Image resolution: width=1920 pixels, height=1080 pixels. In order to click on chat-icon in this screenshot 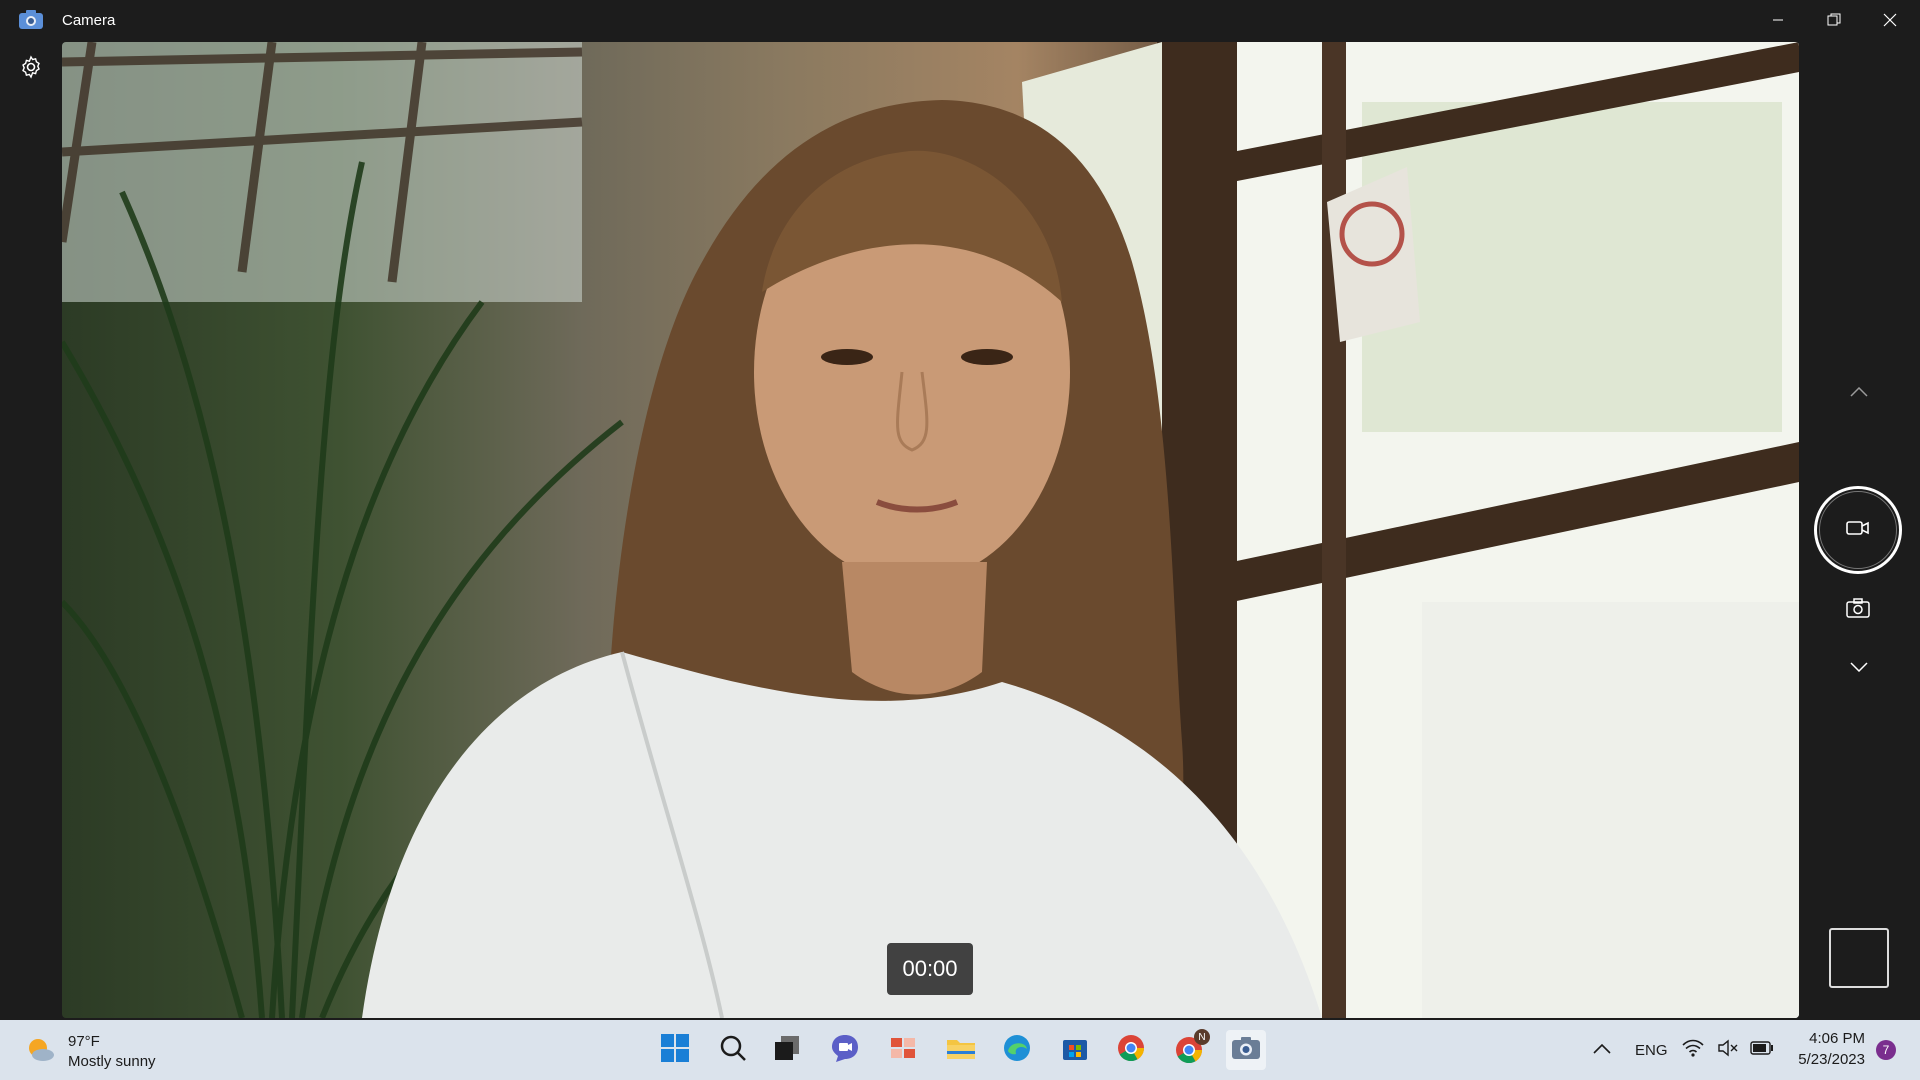, I will do `click(845, 1050)`.